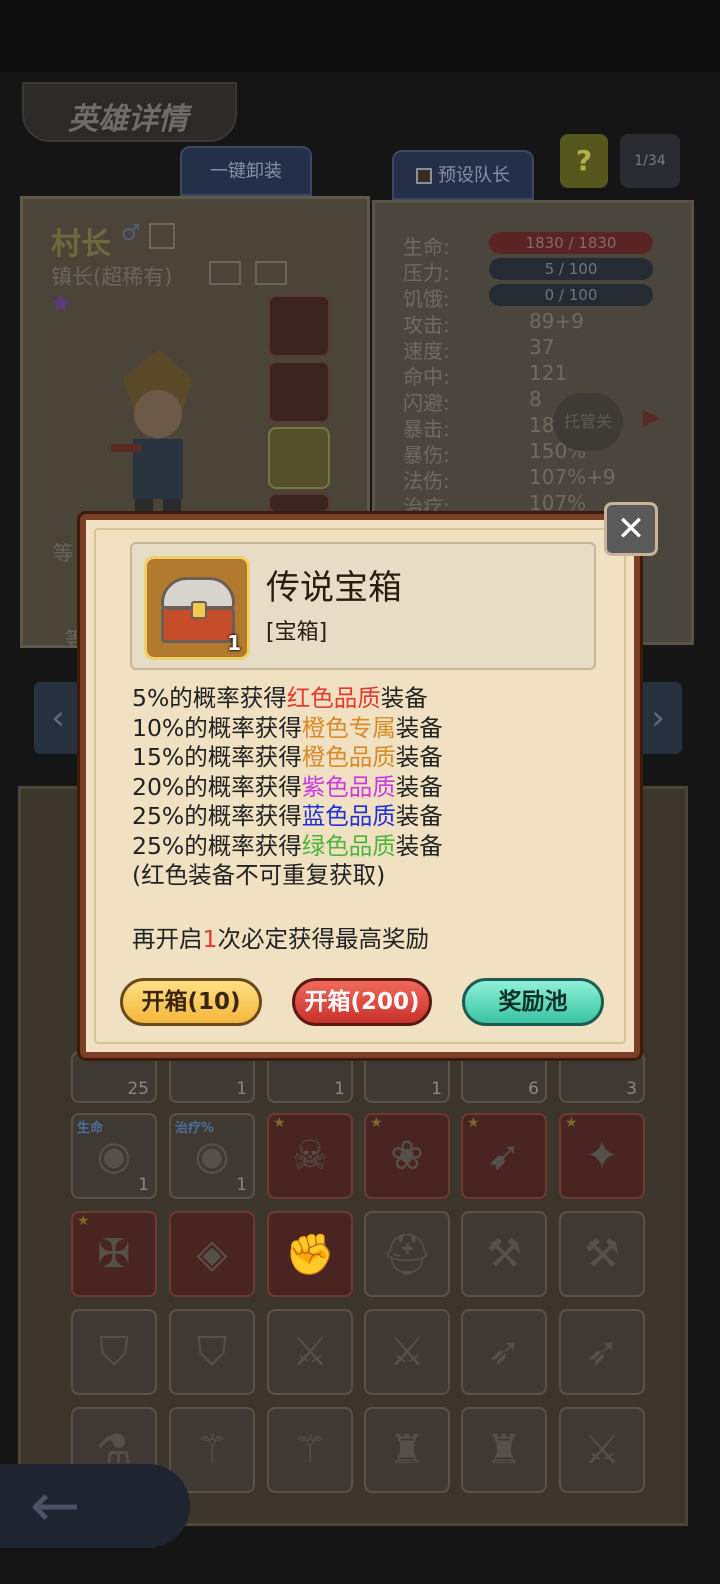 This screenshot has height=1584, width=720. Describe the element at coordinates (533, 1002) in the screenshot. I see `reward-pool-button: 奖励池` at that location.